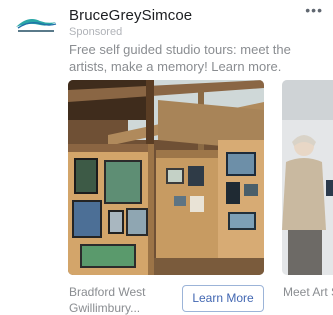 The width and height of the screenshot is (333, 315). What do you see at coordinates (308, 292) in the screenshot?
I see `card-headline: Meet Art Septemb` at bounding box center [308, 292].